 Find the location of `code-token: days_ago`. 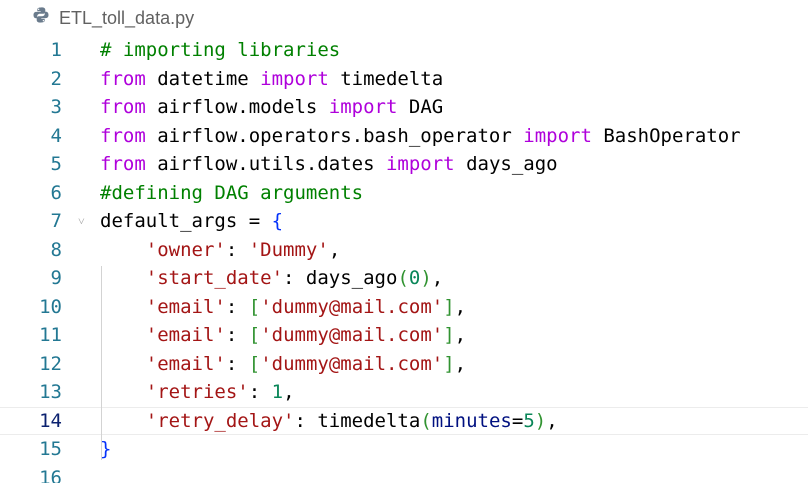

code-token: days_ago is located at coordinates (506, 164).